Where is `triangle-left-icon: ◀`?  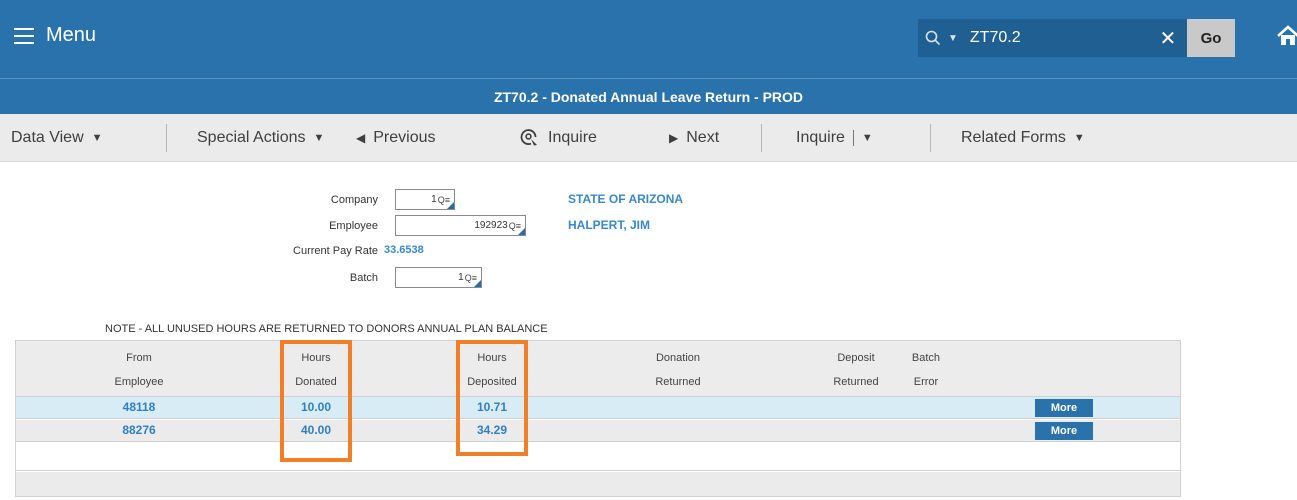
triangle-left-icon: ◀ is located at coordinates (361, 138).